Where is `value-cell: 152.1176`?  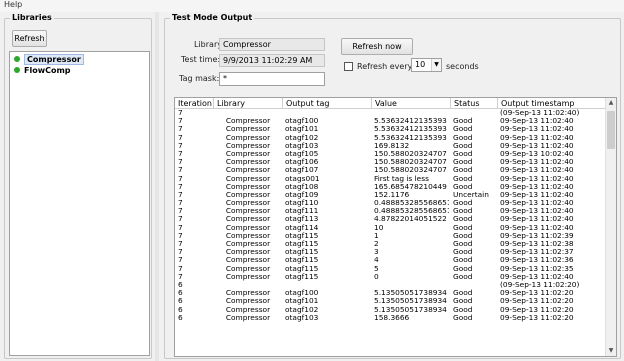
value-cell: 152.1176 is located at coordinates (392, 194).